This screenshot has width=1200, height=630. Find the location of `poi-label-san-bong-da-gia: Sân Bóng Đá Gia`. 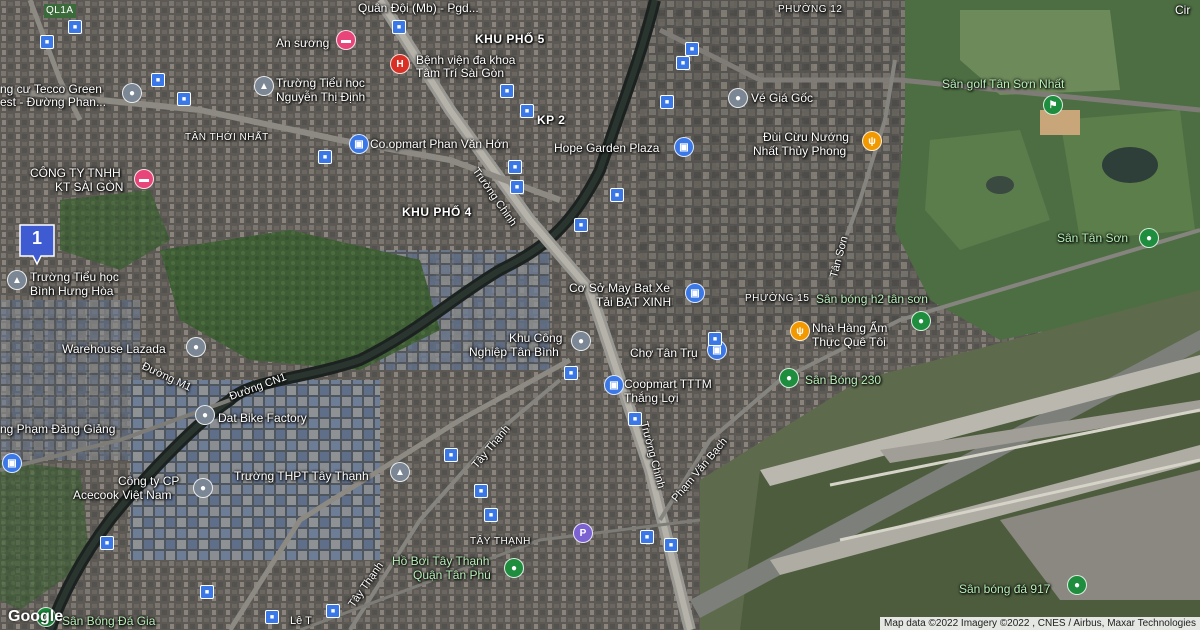

poi-label-san-bong-da-gia: Sân Bóng Đá Gia is located at coordinates (108, 621).